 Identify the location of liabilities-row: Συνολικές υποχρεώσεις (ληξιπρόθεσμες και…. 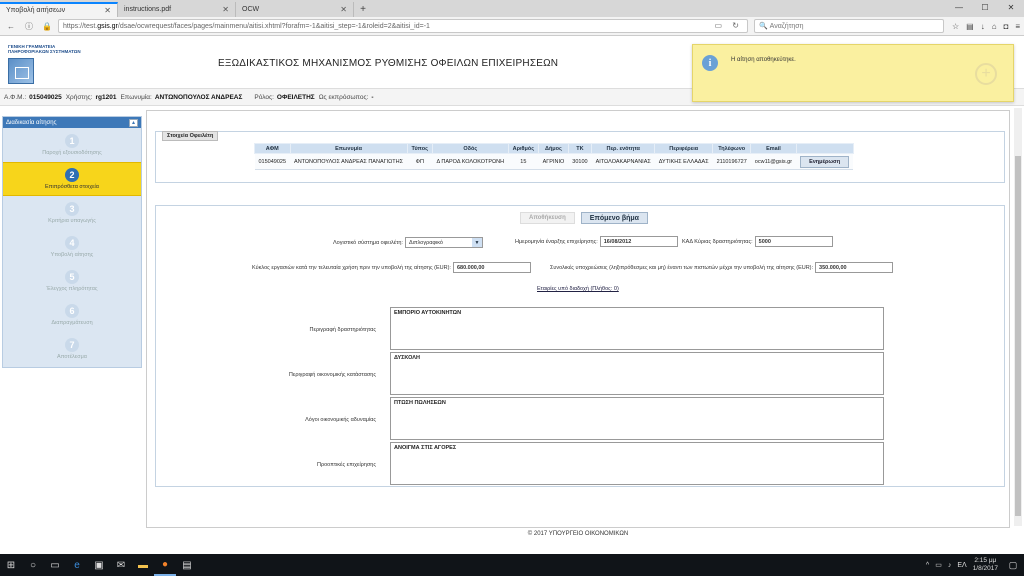
(722, 267).